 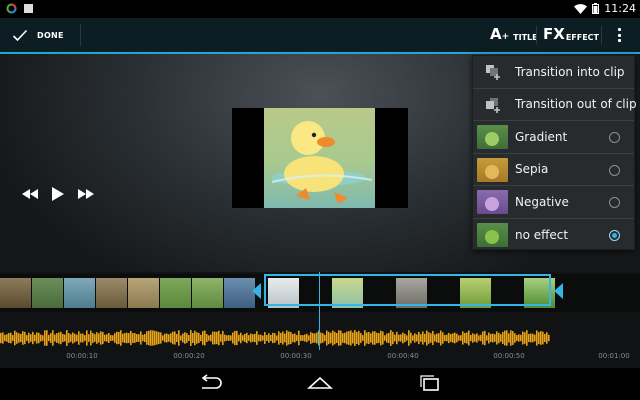 What do you see at coordinates (553, 170) in the screenshot?
I see `menu-item-sepia: Sepia` at bounding box center [553, 170].